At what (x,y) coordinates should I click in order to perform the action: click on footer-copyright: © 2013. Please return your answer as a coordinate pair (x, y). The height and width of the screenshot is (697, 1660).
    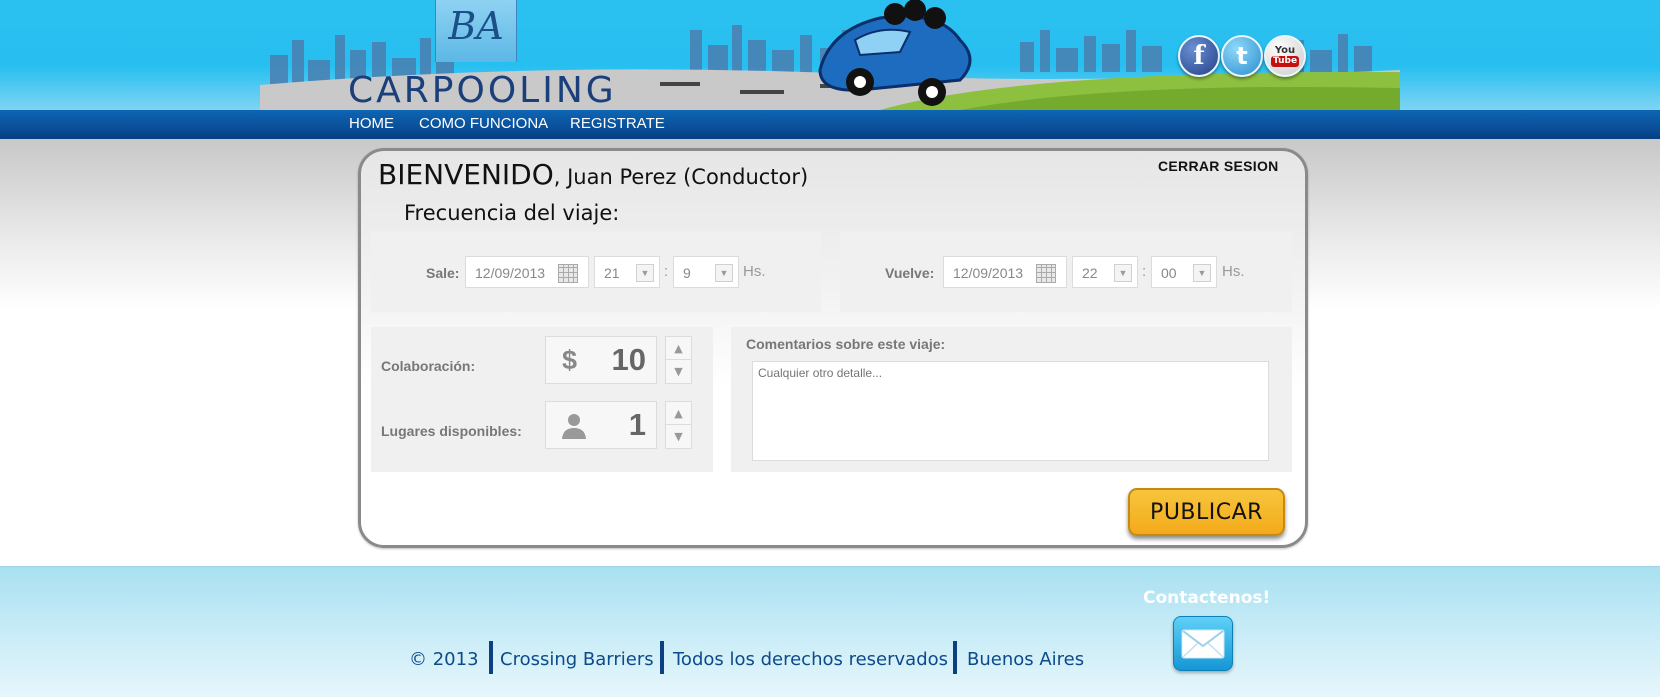
    Looking at the image, I should click on (444, 659).